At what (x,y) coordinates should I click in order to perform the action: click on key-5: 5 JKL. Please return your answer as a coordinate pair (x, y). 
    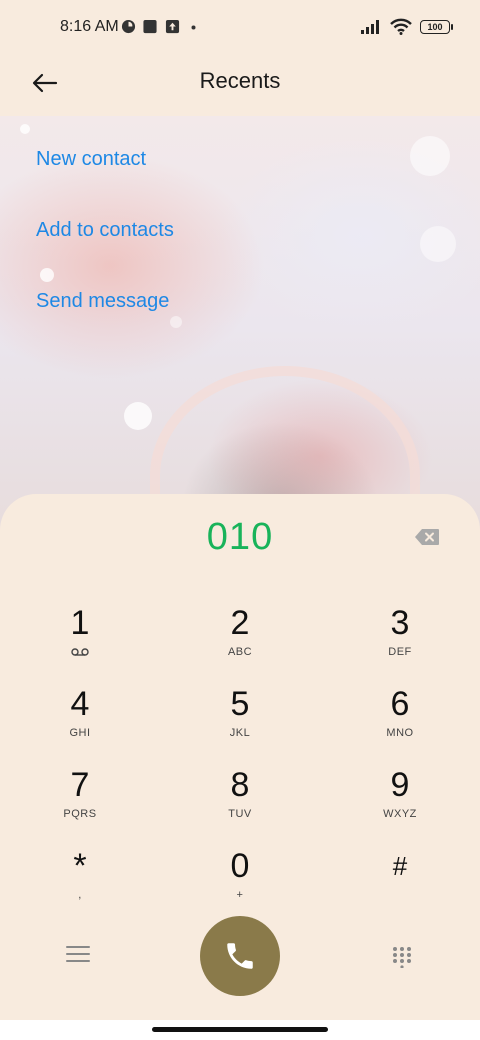
    Looking at the image, I should click on (240, 721).